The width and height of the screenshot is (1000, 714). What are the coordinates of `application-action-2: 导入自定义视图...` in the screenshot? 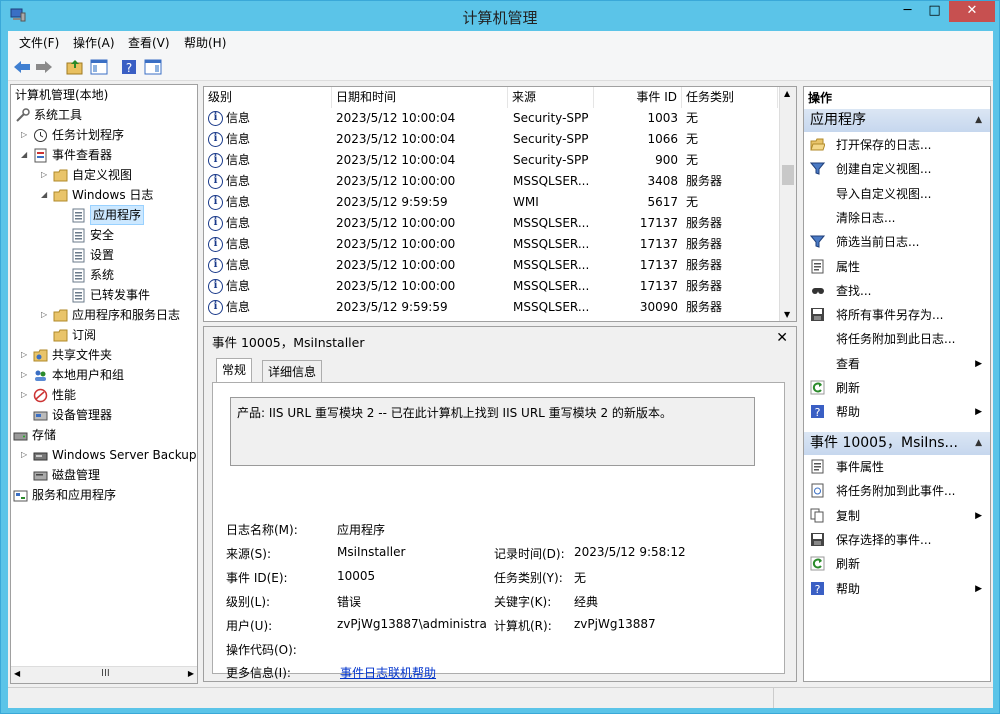 It's located at (897, 194).